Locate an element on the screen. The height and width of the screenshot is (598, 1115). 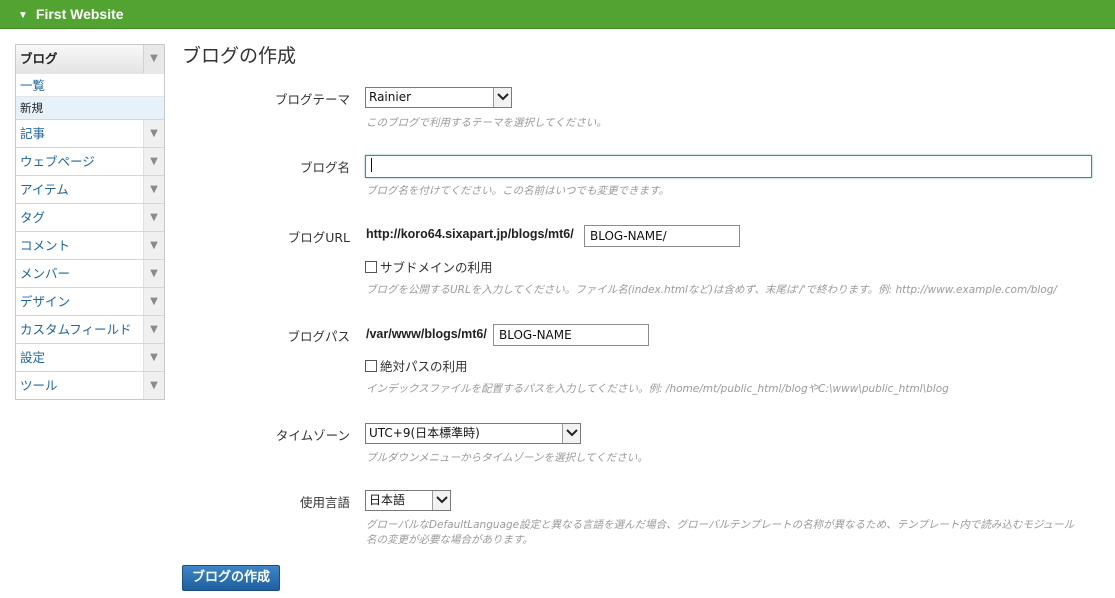
theme-select: Rainier is located at coordinates (438, 97).